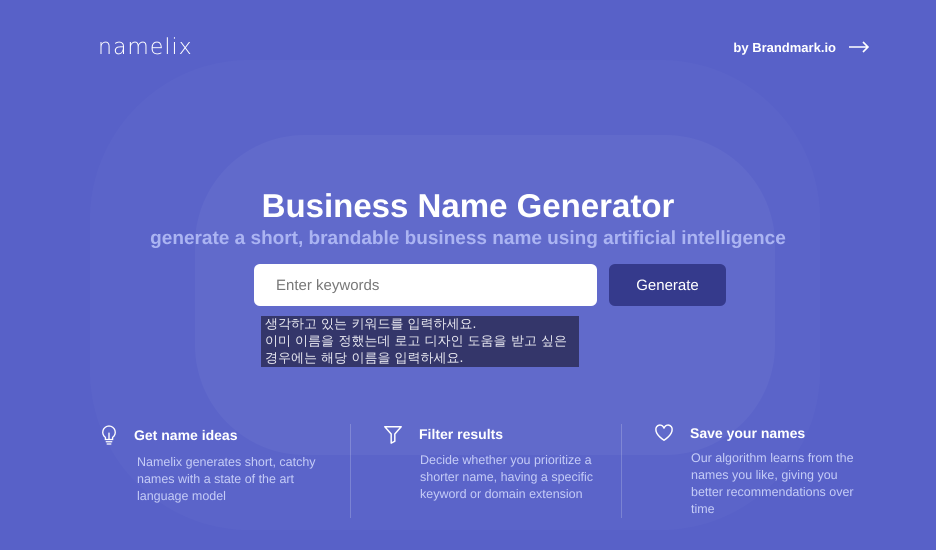  I want to click on brandmark-link: by Brandmark.io, so click(801, 47).